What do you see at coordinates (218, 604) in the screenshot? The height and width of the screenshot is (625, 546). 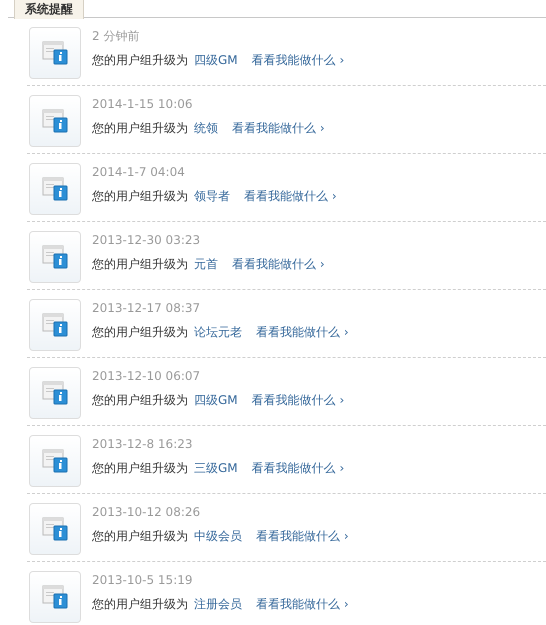 I see `group-link: 注册会员` at bounding box center [218, 604].